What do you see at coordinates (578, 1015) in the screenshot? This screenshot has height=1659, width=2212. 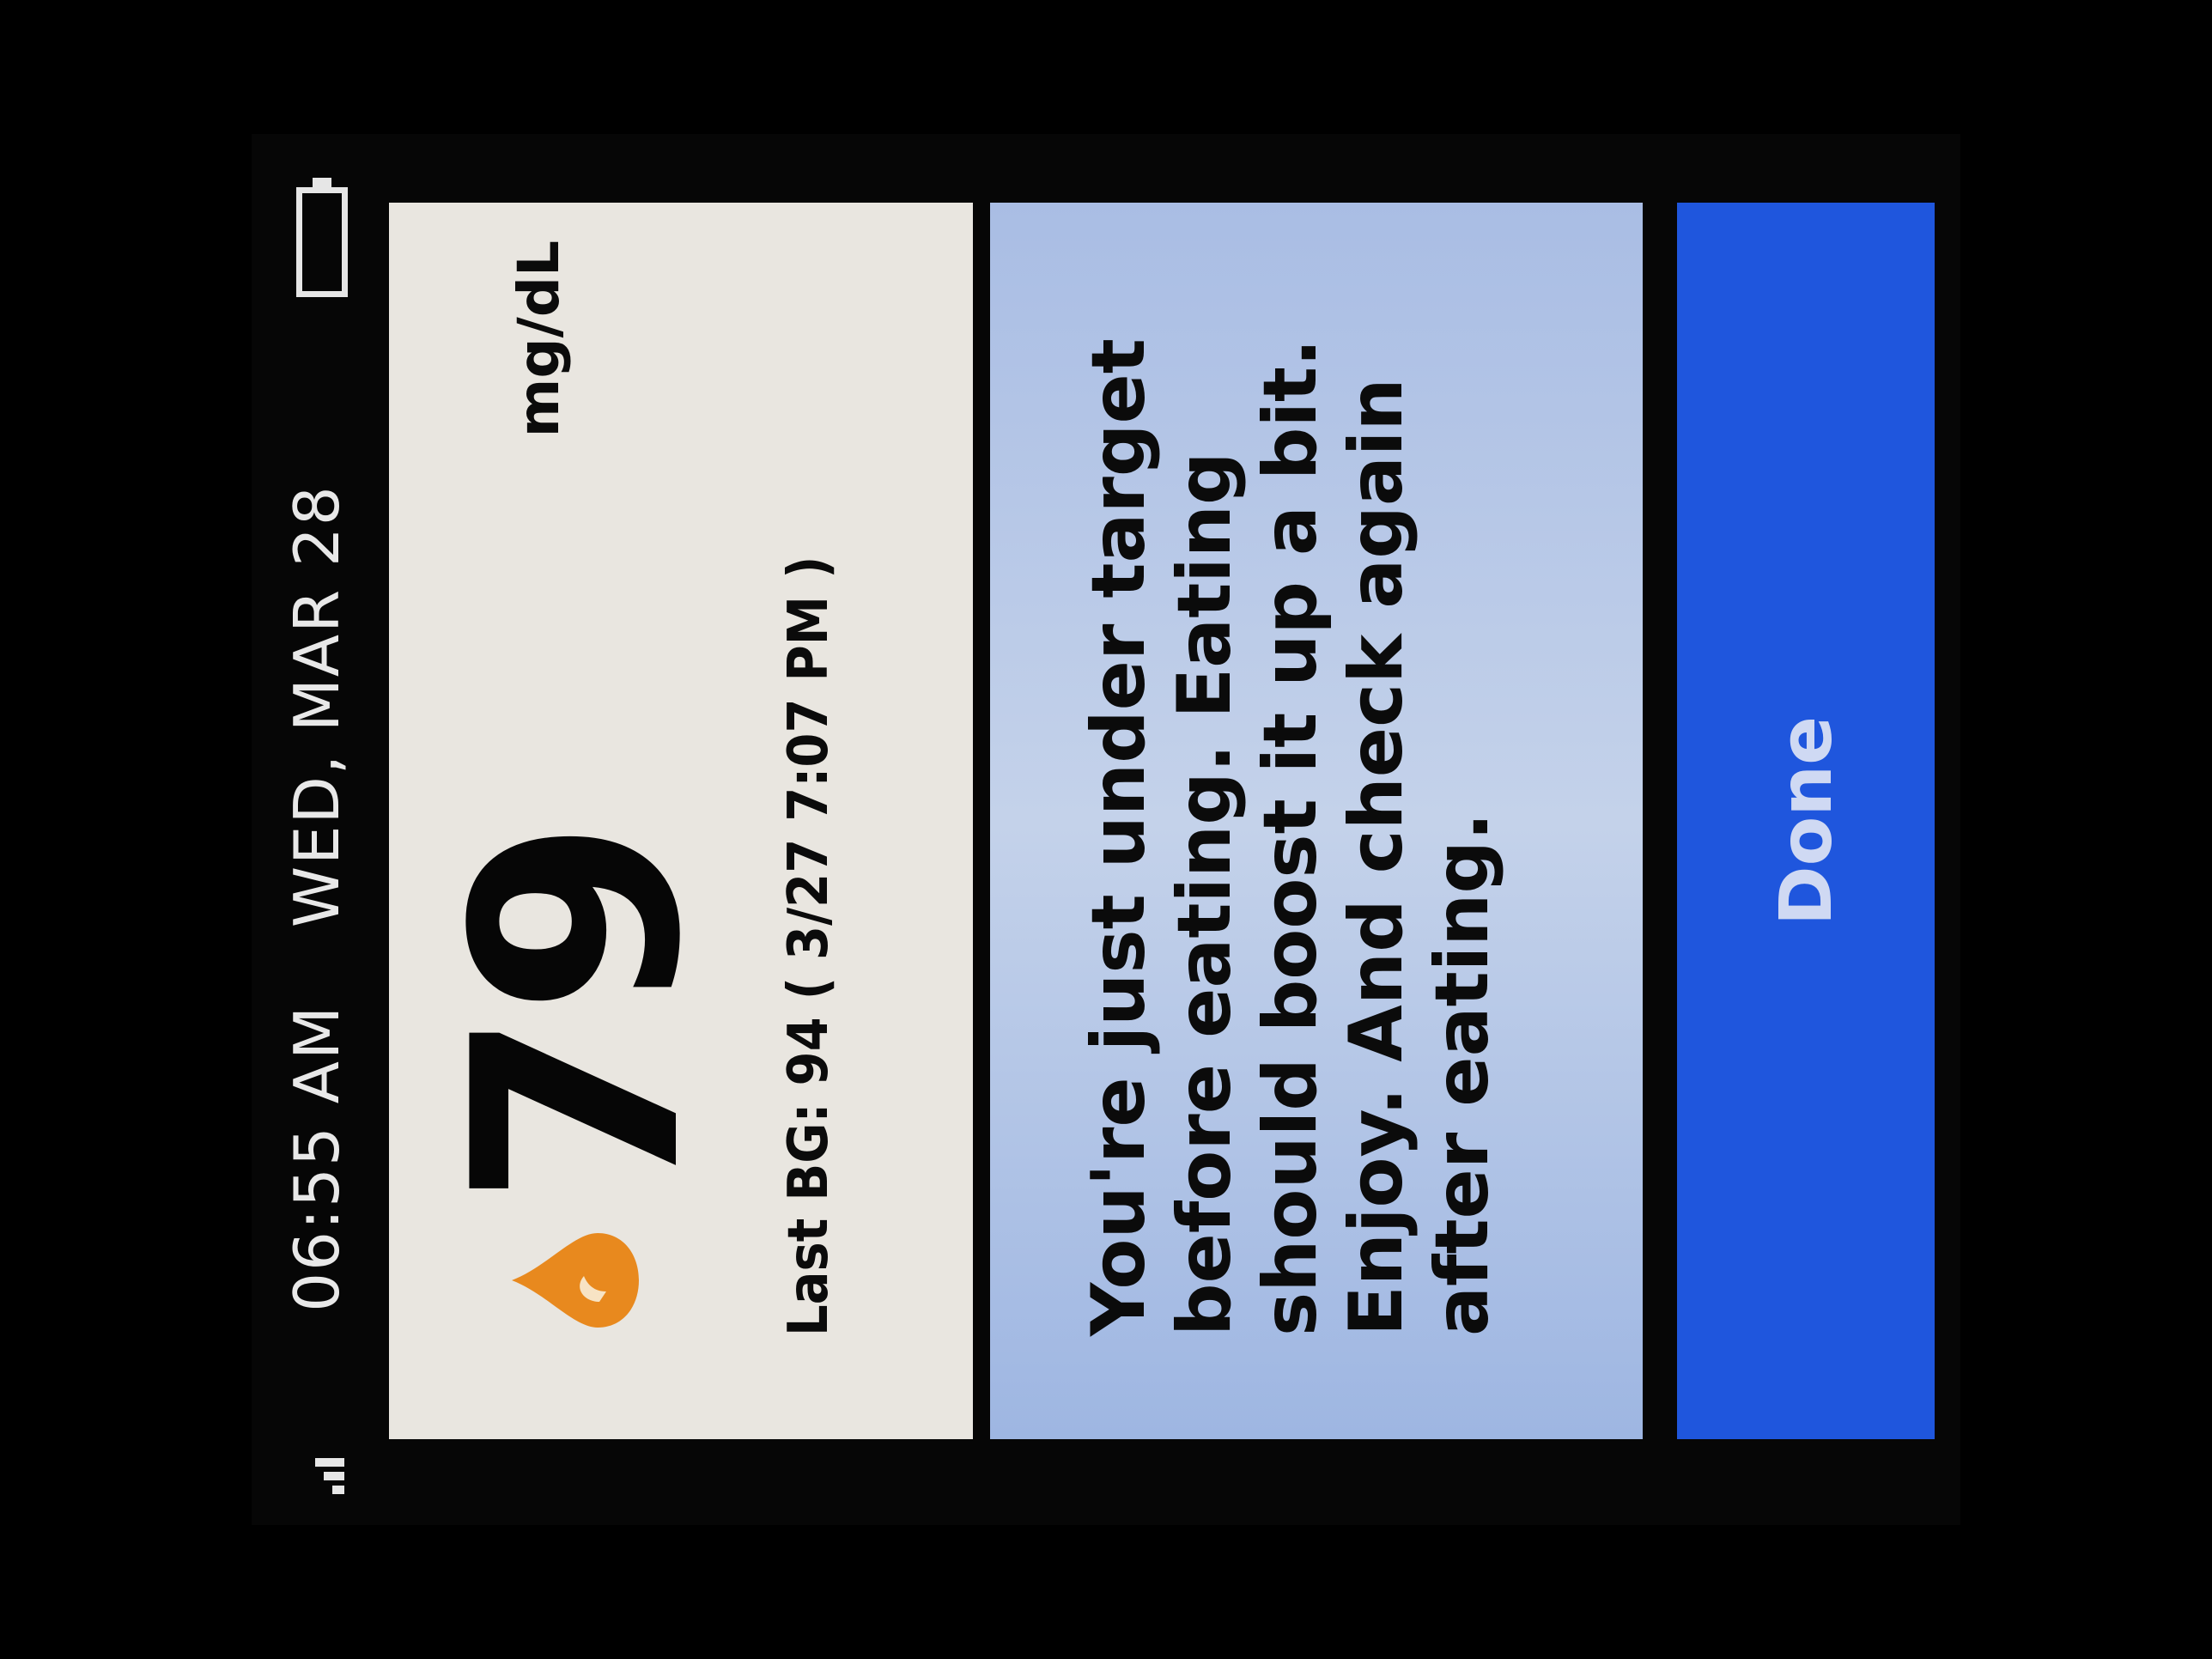 I see `glucose-value: 79` at bounding box center [578, 1015].